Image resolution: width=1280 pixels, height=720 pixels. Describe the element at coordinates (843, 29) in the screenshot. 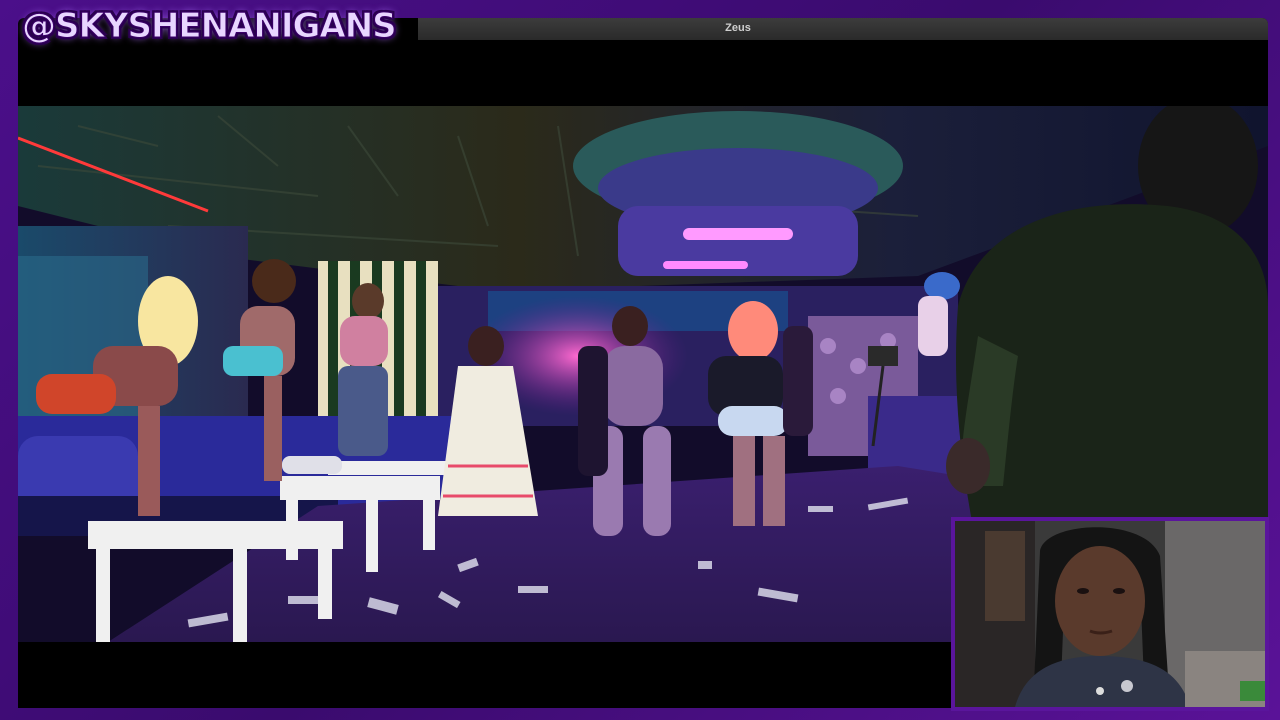

I see `window-titlebar: Zeus` at that location.